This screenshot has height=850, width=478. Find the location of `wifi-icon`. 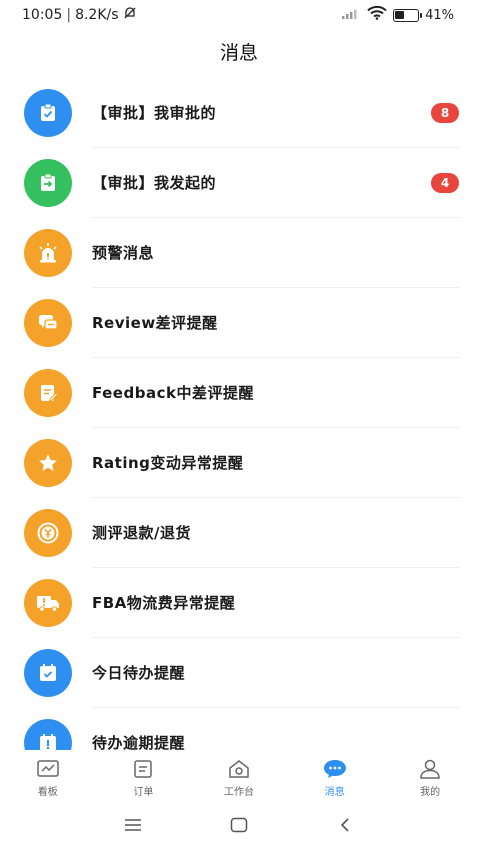

wifi-icon is located at coordinates (377, 14).